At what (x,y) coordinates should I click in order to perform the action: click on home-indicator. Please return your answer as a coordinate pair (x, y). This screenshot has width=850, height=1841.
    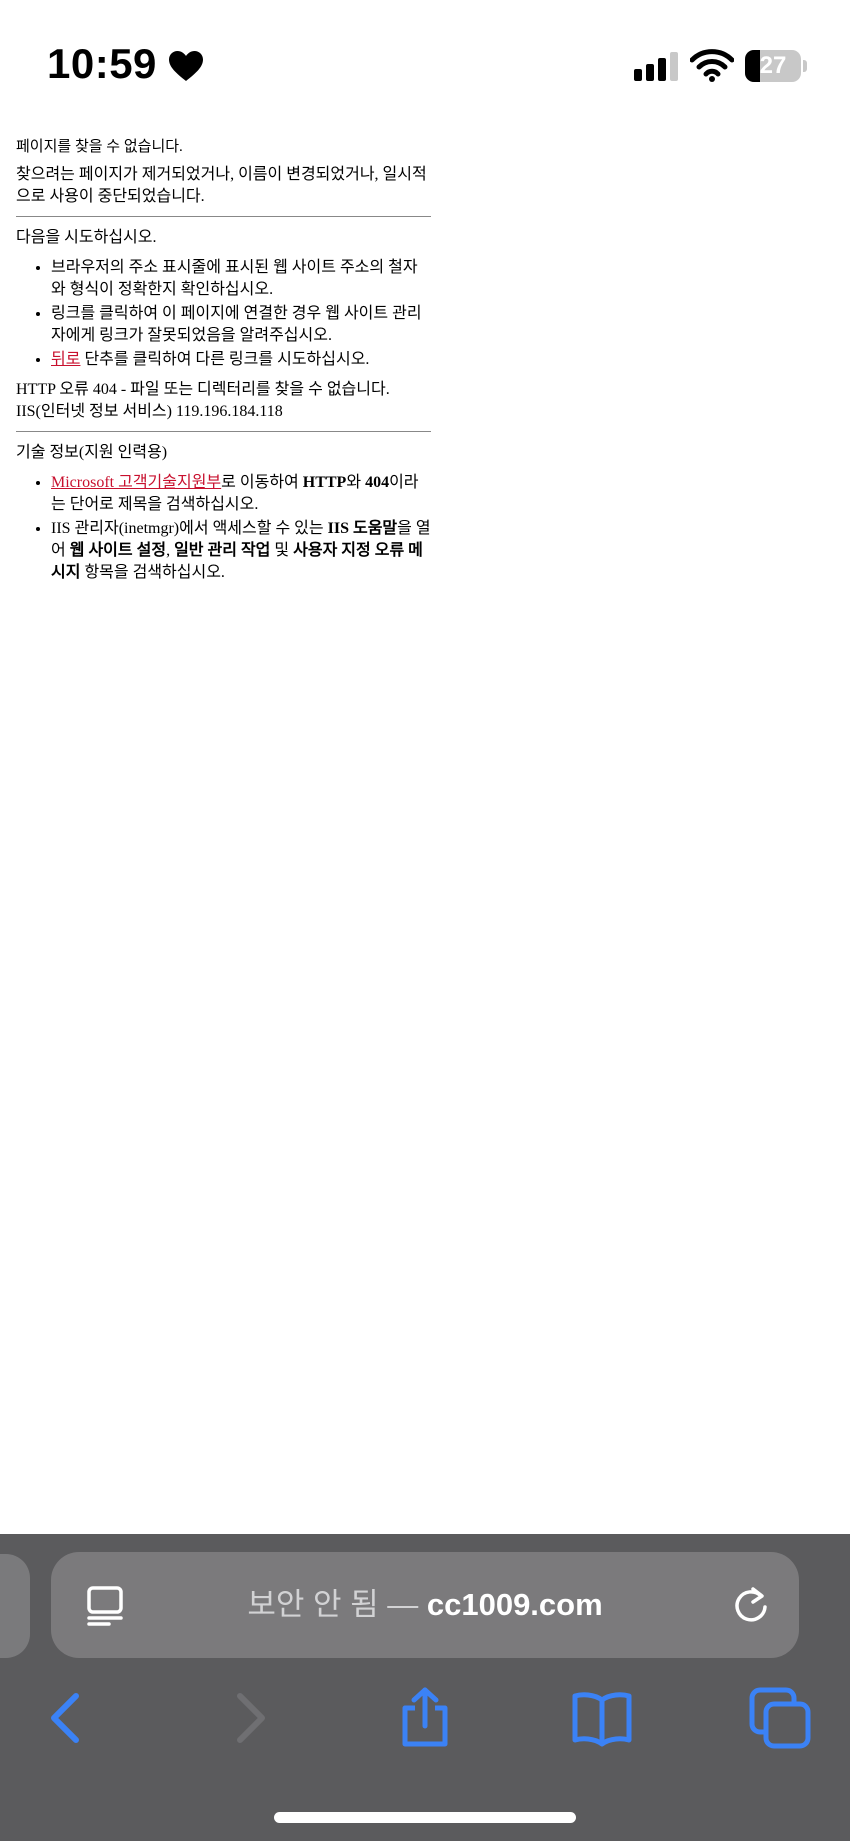
    Looking at the image, I should click on (425, 1817).